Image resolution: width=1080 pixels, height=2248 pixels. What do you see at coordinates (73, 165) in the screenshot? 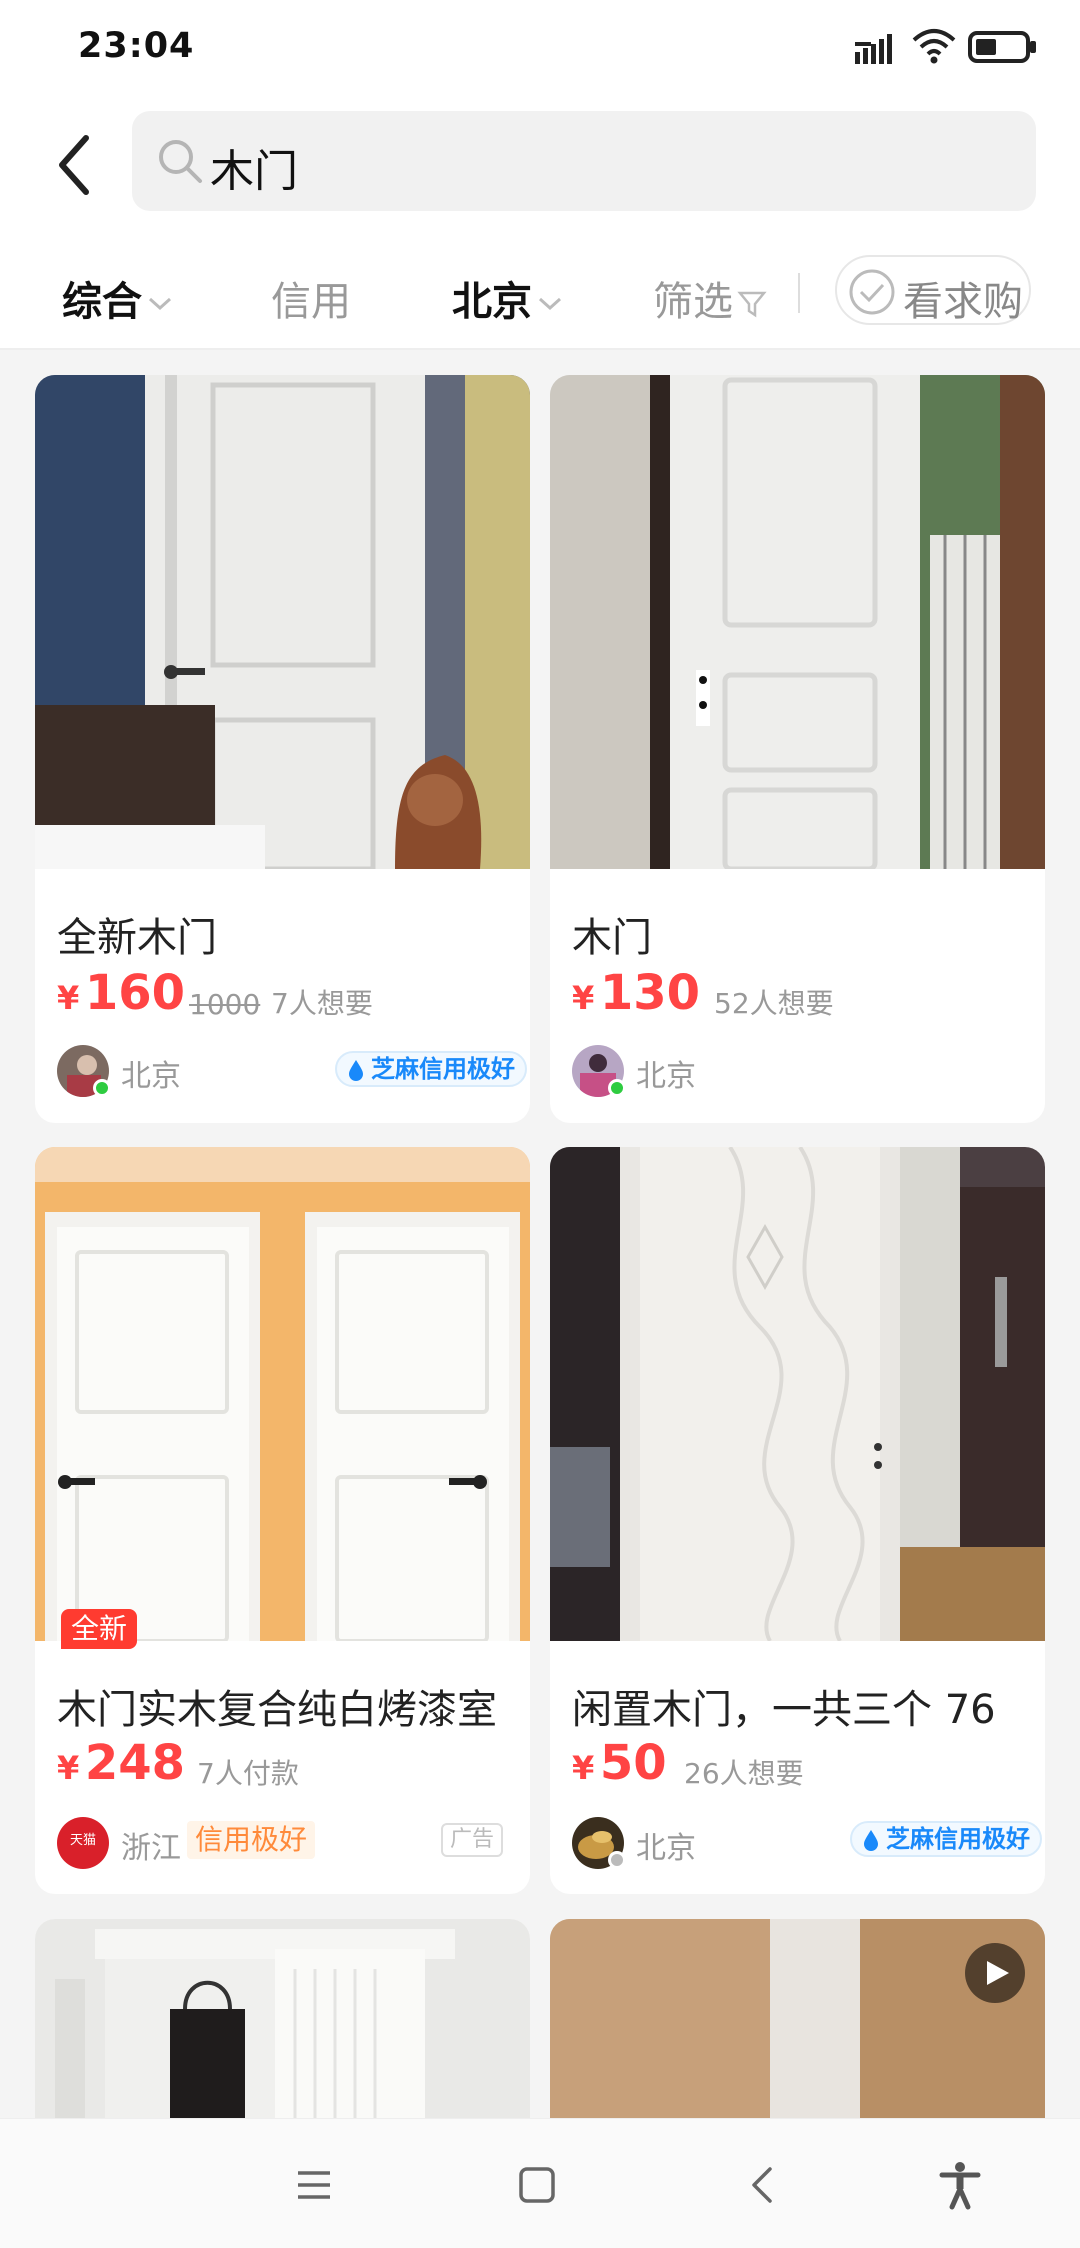
I see `back-arrow-icon` at bounding box center [73, 165].